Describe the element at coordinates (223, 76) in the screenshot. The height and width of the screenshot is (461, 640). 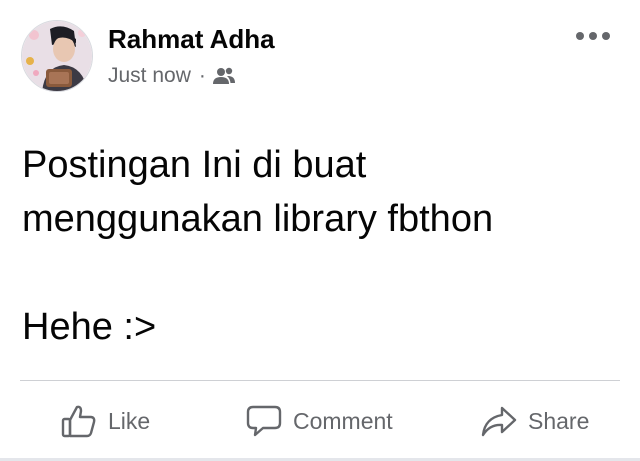
I see `friends-icon` at that location.